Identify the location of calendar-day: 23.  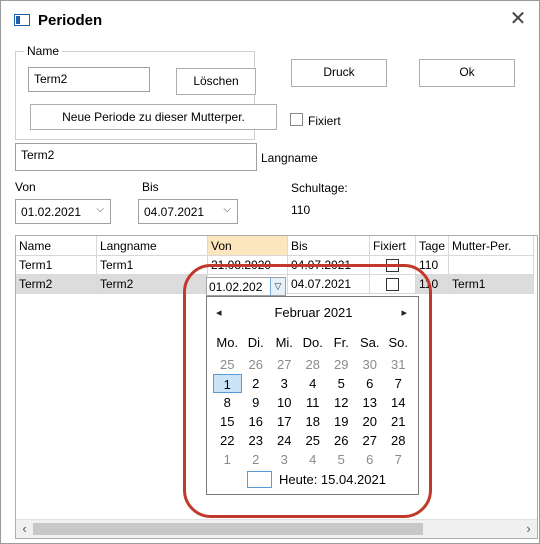
(256, 440).